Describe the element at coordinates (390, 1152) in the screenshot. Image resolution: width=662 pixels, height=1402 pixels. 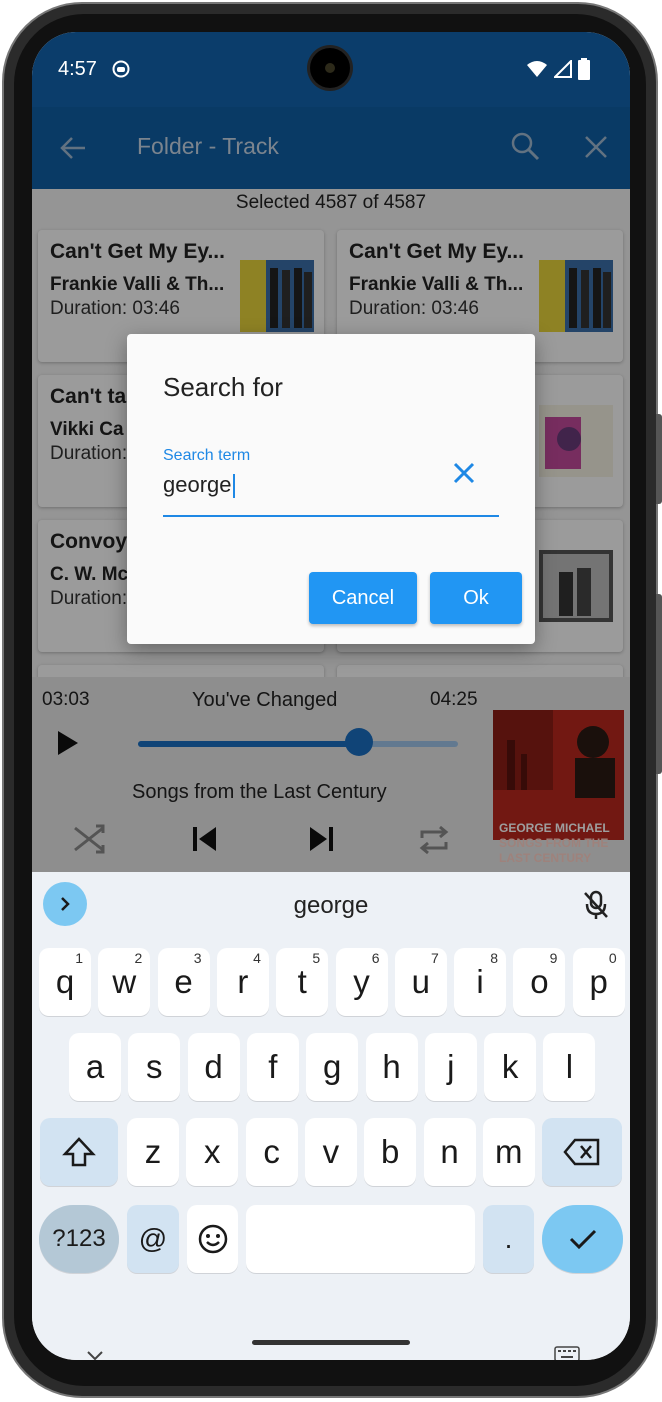
I see `key-b: b` at that location.